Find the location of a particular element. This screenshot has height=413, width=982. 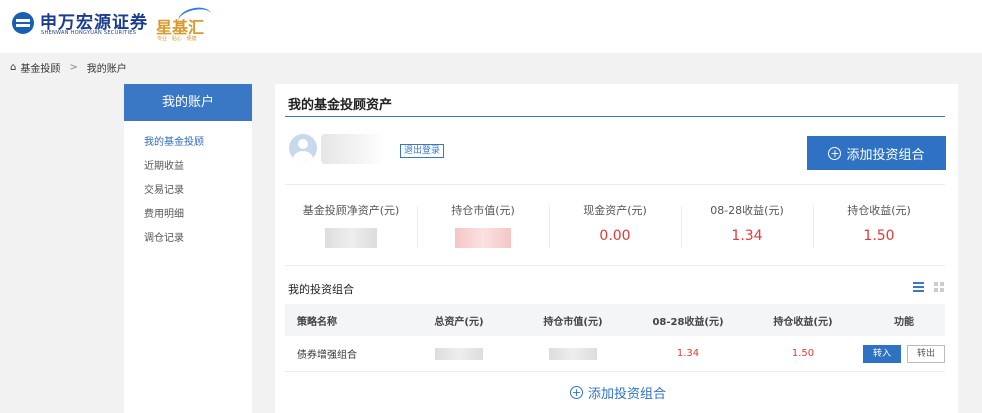

avatar is located at coordinates (303, 148).